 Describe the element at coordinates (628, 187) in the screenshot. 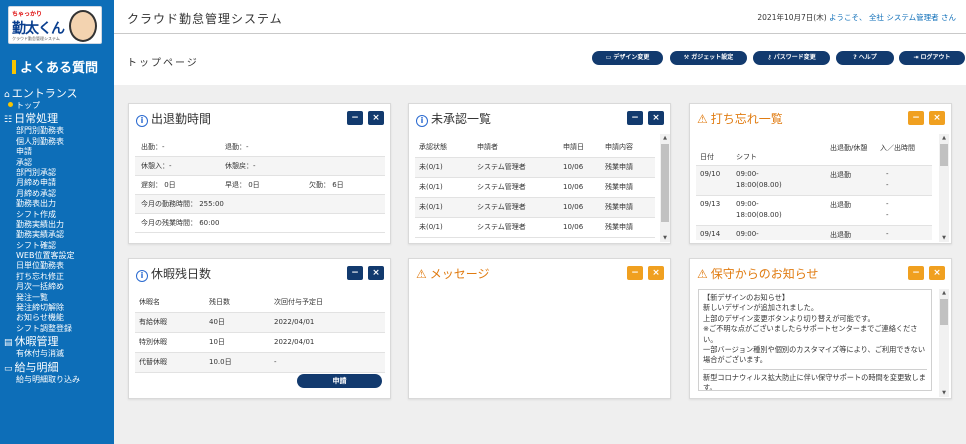

I see `application-content: 残業申請` at that location.